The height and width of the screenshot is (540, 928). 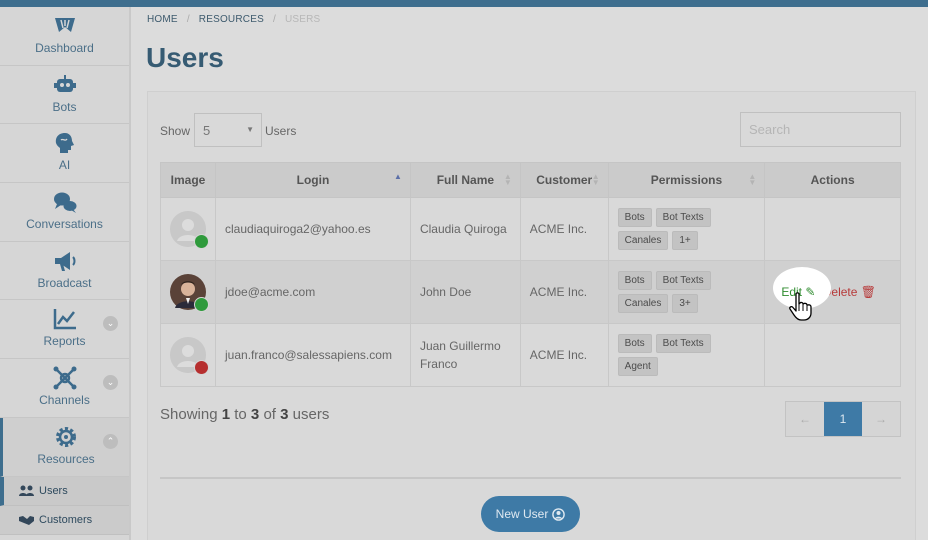 What do you see at coordinates (53, 490) in the screenshot?
I see `sidebar-subitem-label: Users` at bounding box center [53, 490].